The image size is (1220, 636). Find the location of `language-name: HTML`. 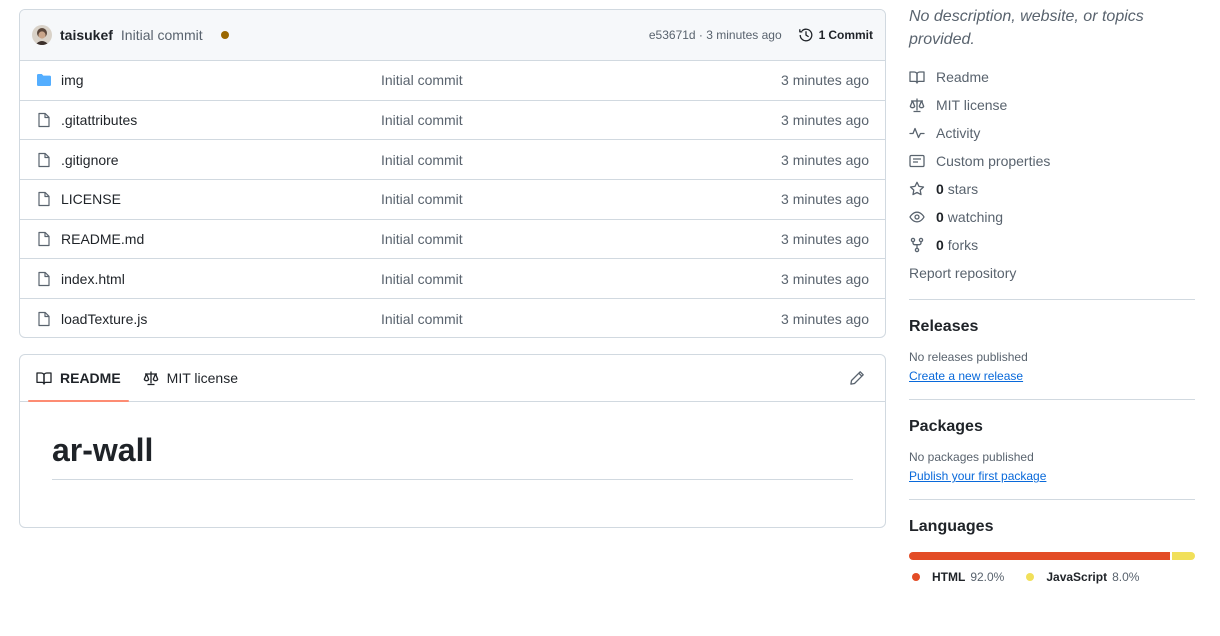

language-name: HTML is located at coordinates (949, 577).